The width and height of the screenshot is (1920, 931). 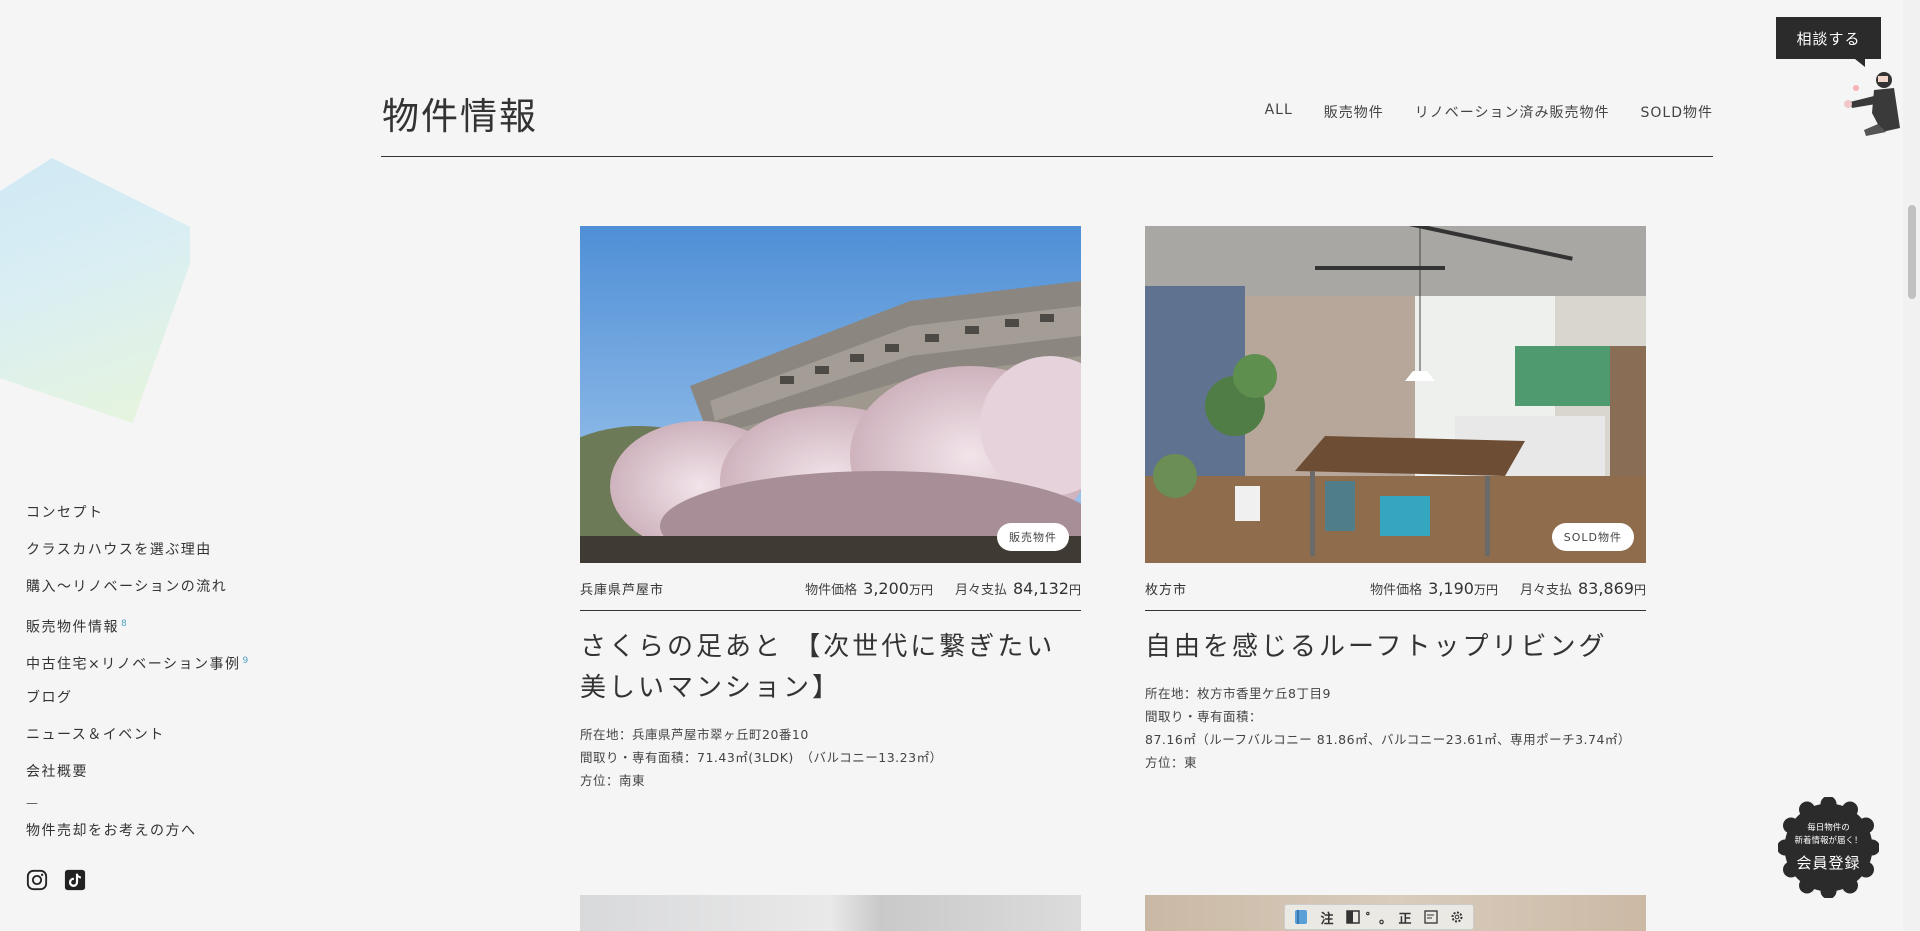 I want to click on property-meta: 兵庫県芦屋市 物件価格 3,200万円 月々支払 84,132円, so click(x=830, y=595).